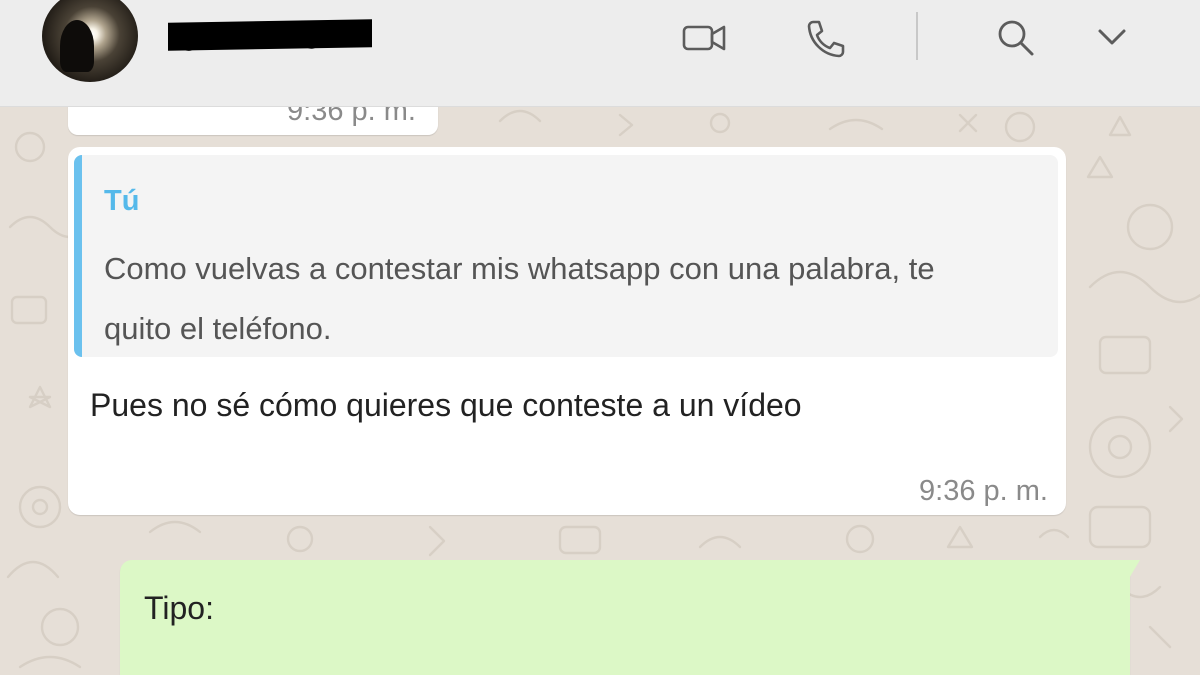  What do you see at coordinates (625, 617) in the screenshot?
I see `outgoing-message-bubble: Tipo:` at bounding box center [625, 617].